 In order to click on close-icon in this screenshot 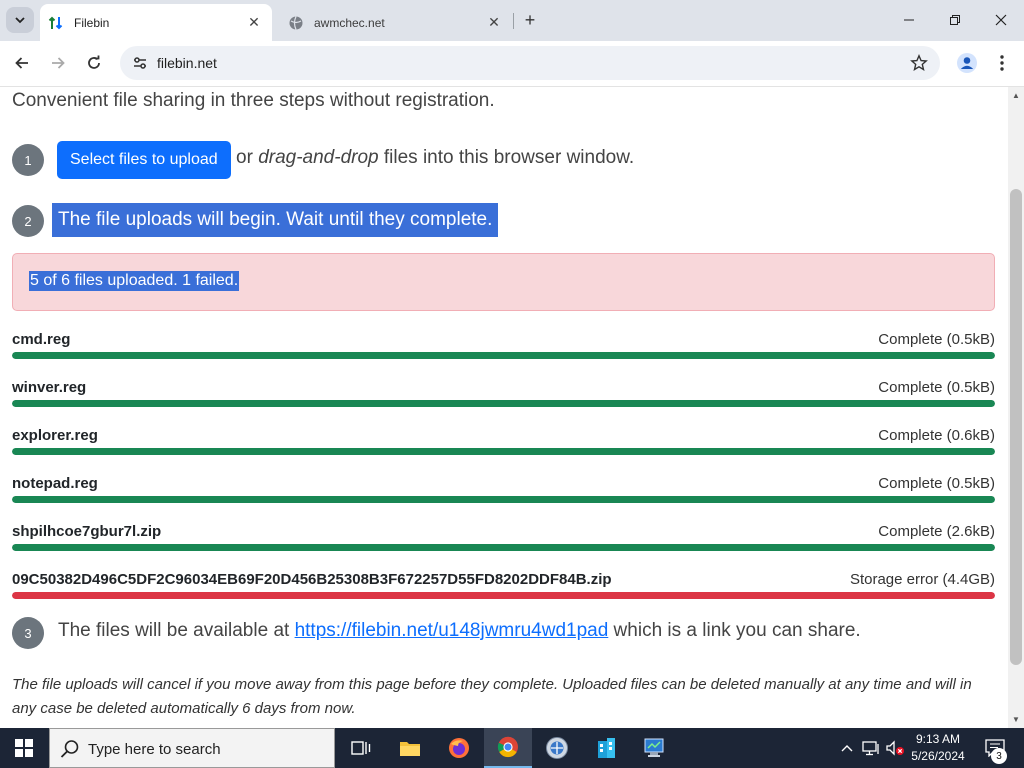, I will do `click(1001, 20)`.